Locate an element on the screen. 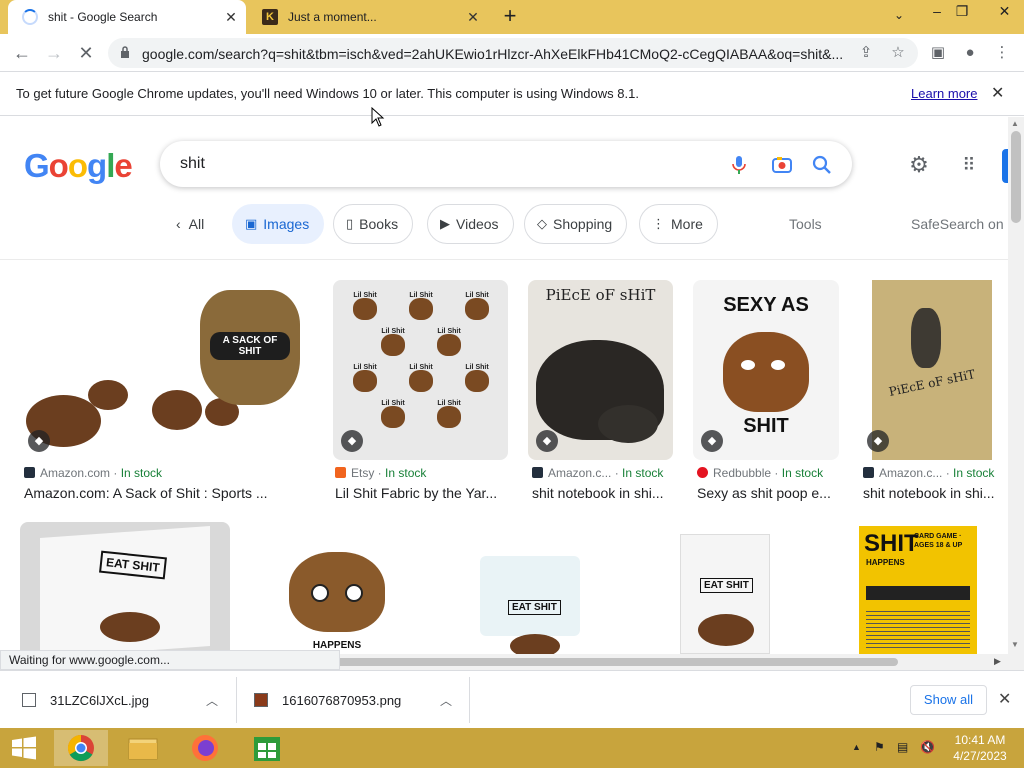  search-query: shit is located at coordinates (192, 164).